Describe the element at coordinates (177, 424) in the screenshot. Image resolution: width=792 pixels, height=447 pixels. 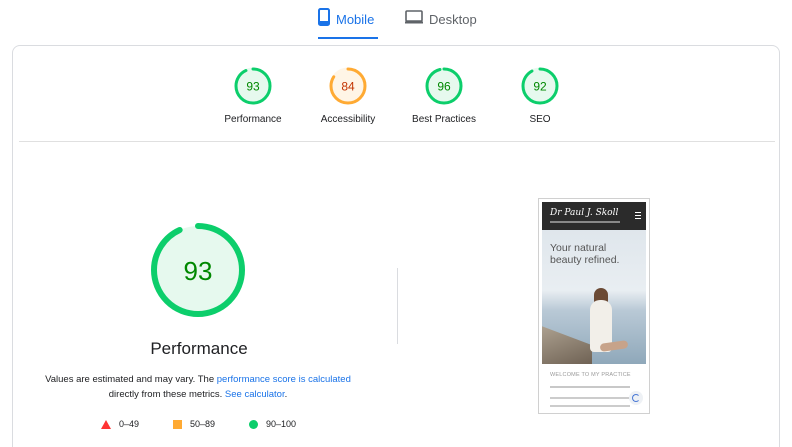
I see `square-icon` at that location.